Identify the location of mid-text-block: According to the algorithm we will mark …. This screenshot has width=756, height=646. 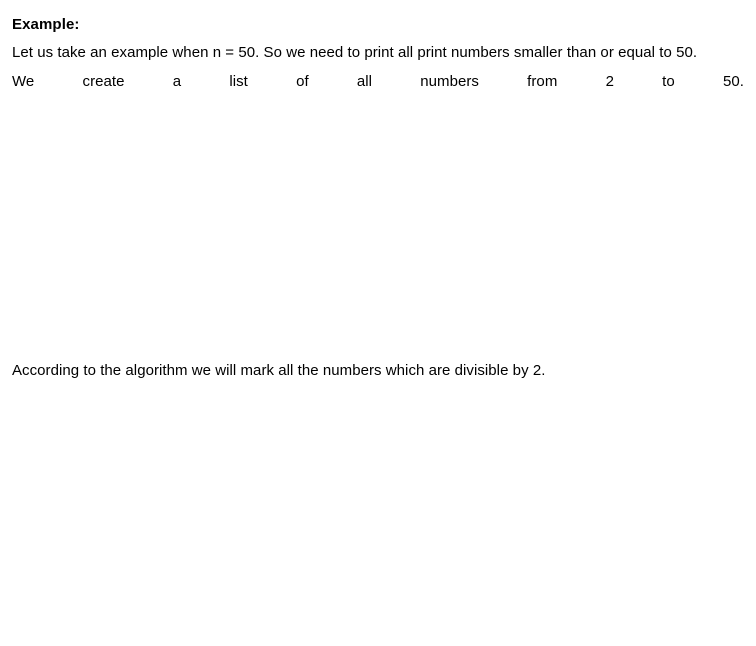
(278, 371).